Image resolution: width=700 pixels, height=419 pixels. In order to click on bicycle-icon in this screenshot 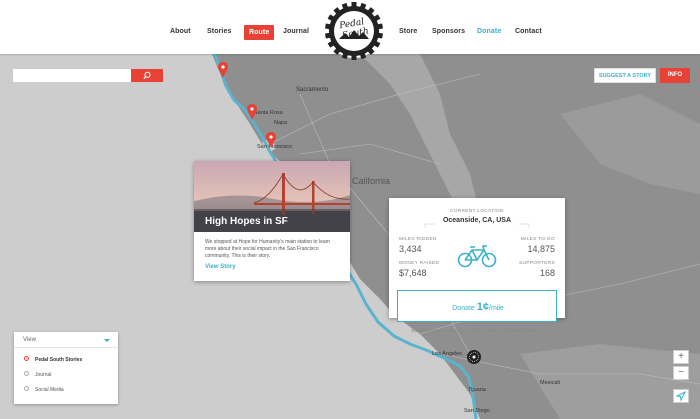, I will do `click(477, 256)`.